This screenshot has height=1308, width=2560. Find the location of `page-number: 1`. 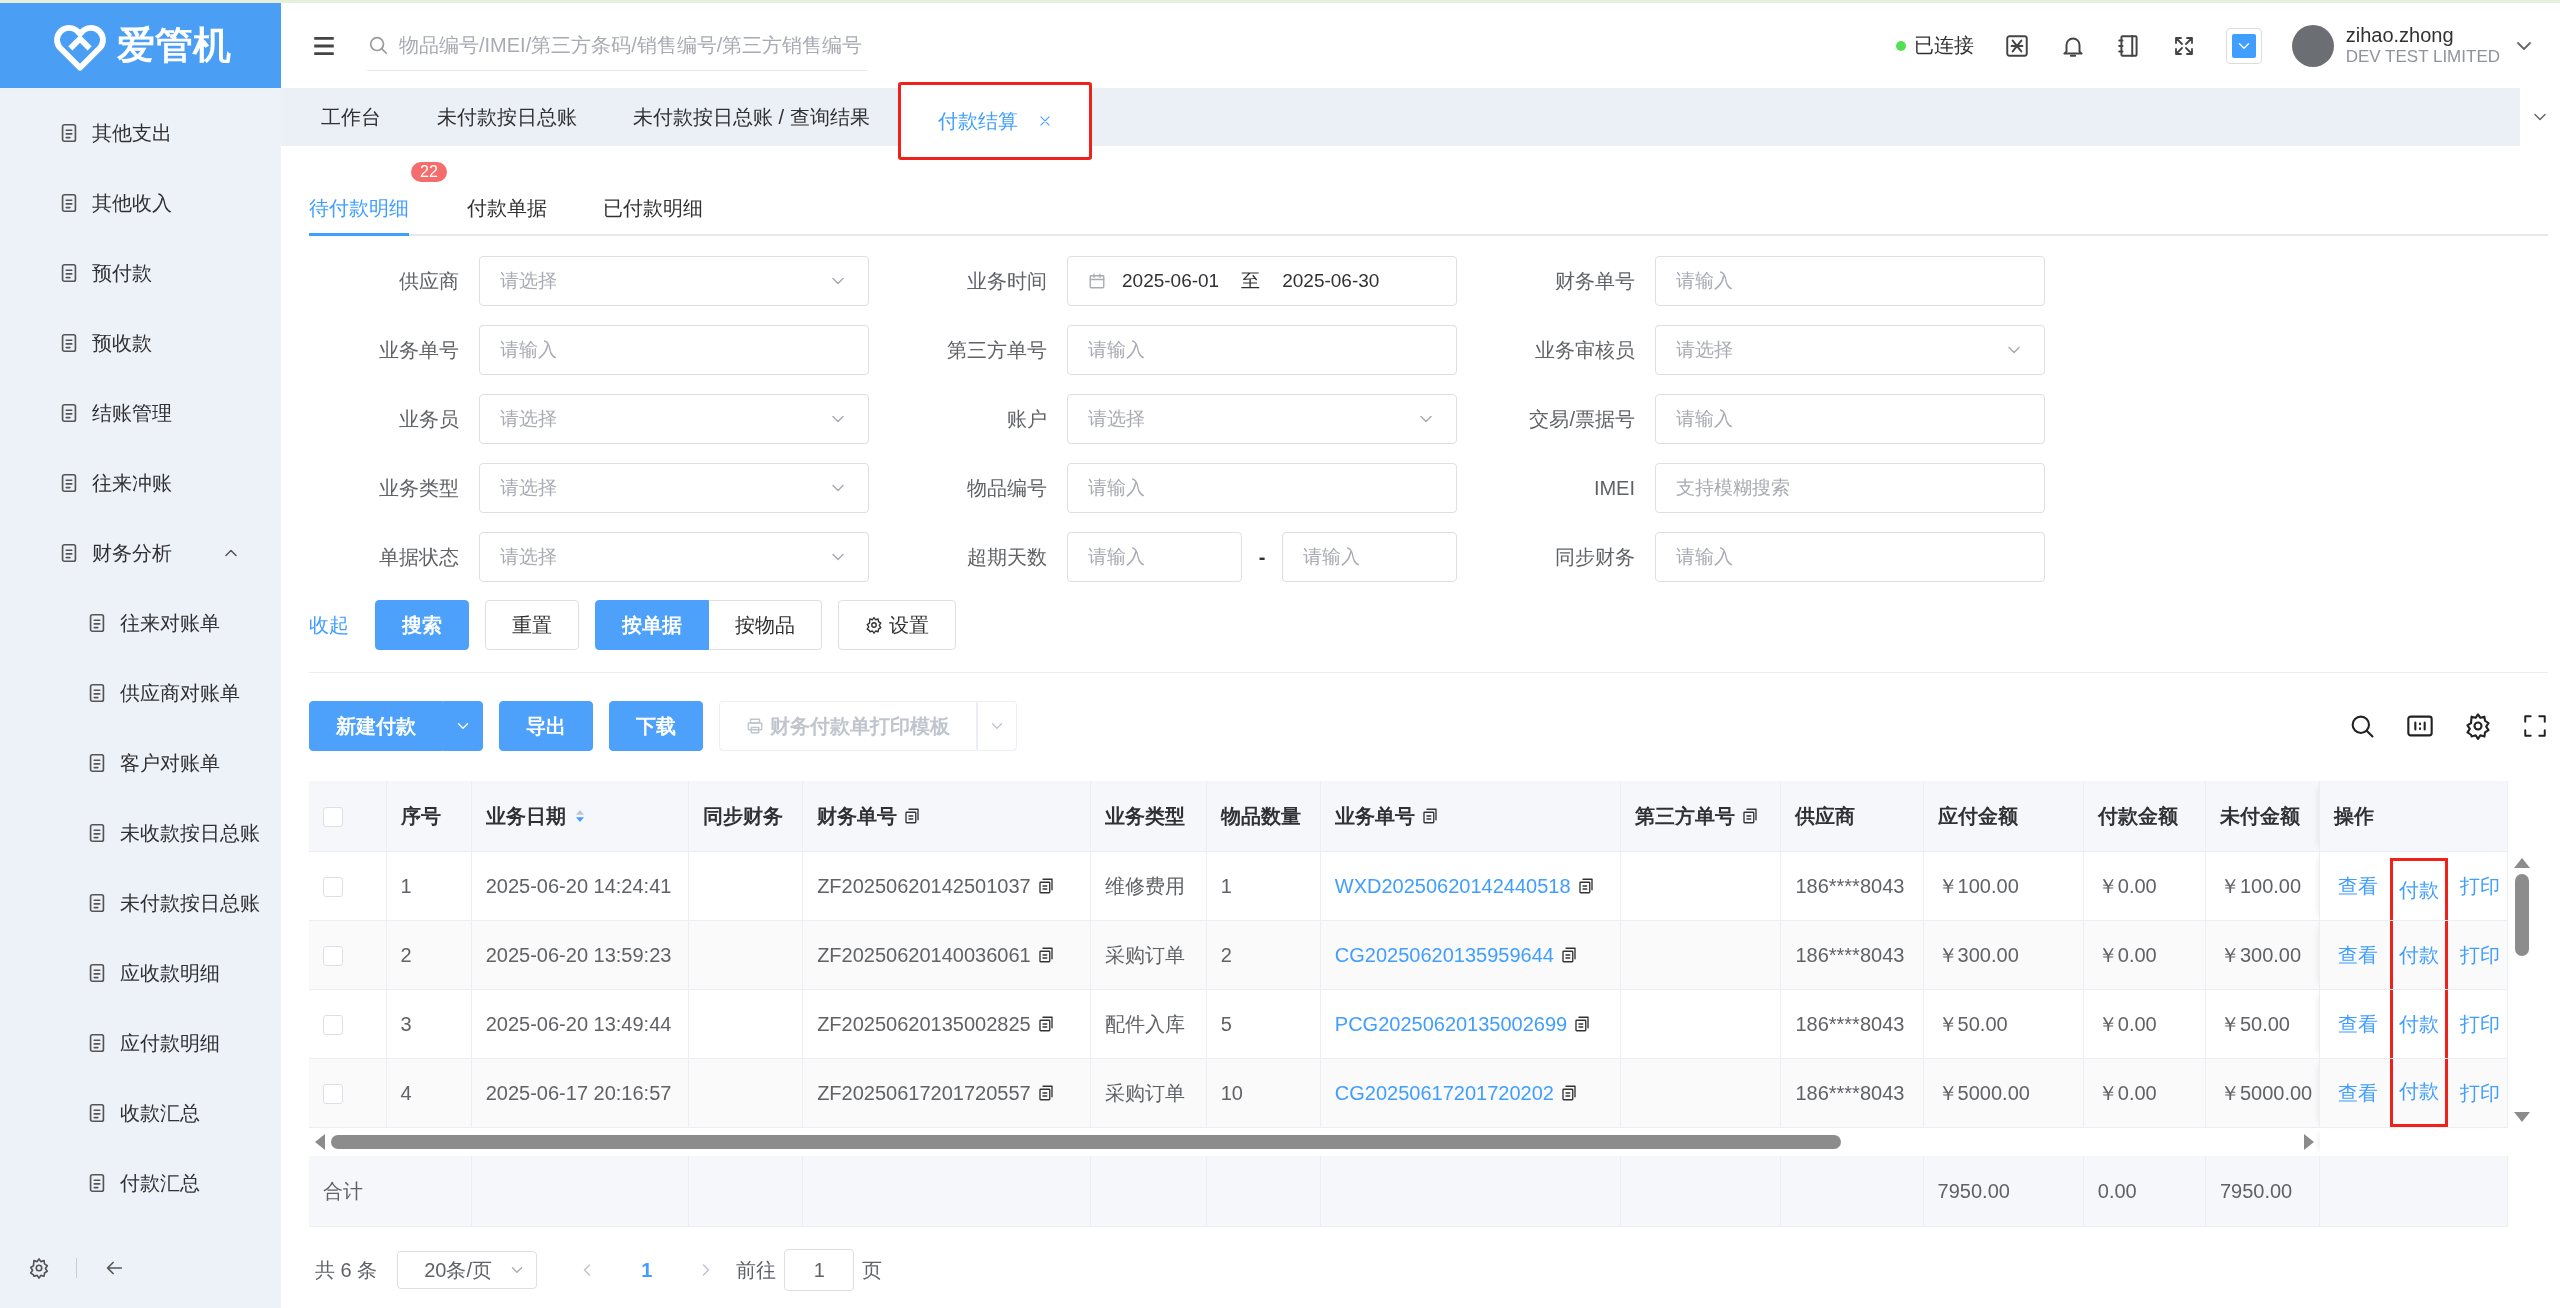

page-number: 1 is located at coordinates (647, 1270).